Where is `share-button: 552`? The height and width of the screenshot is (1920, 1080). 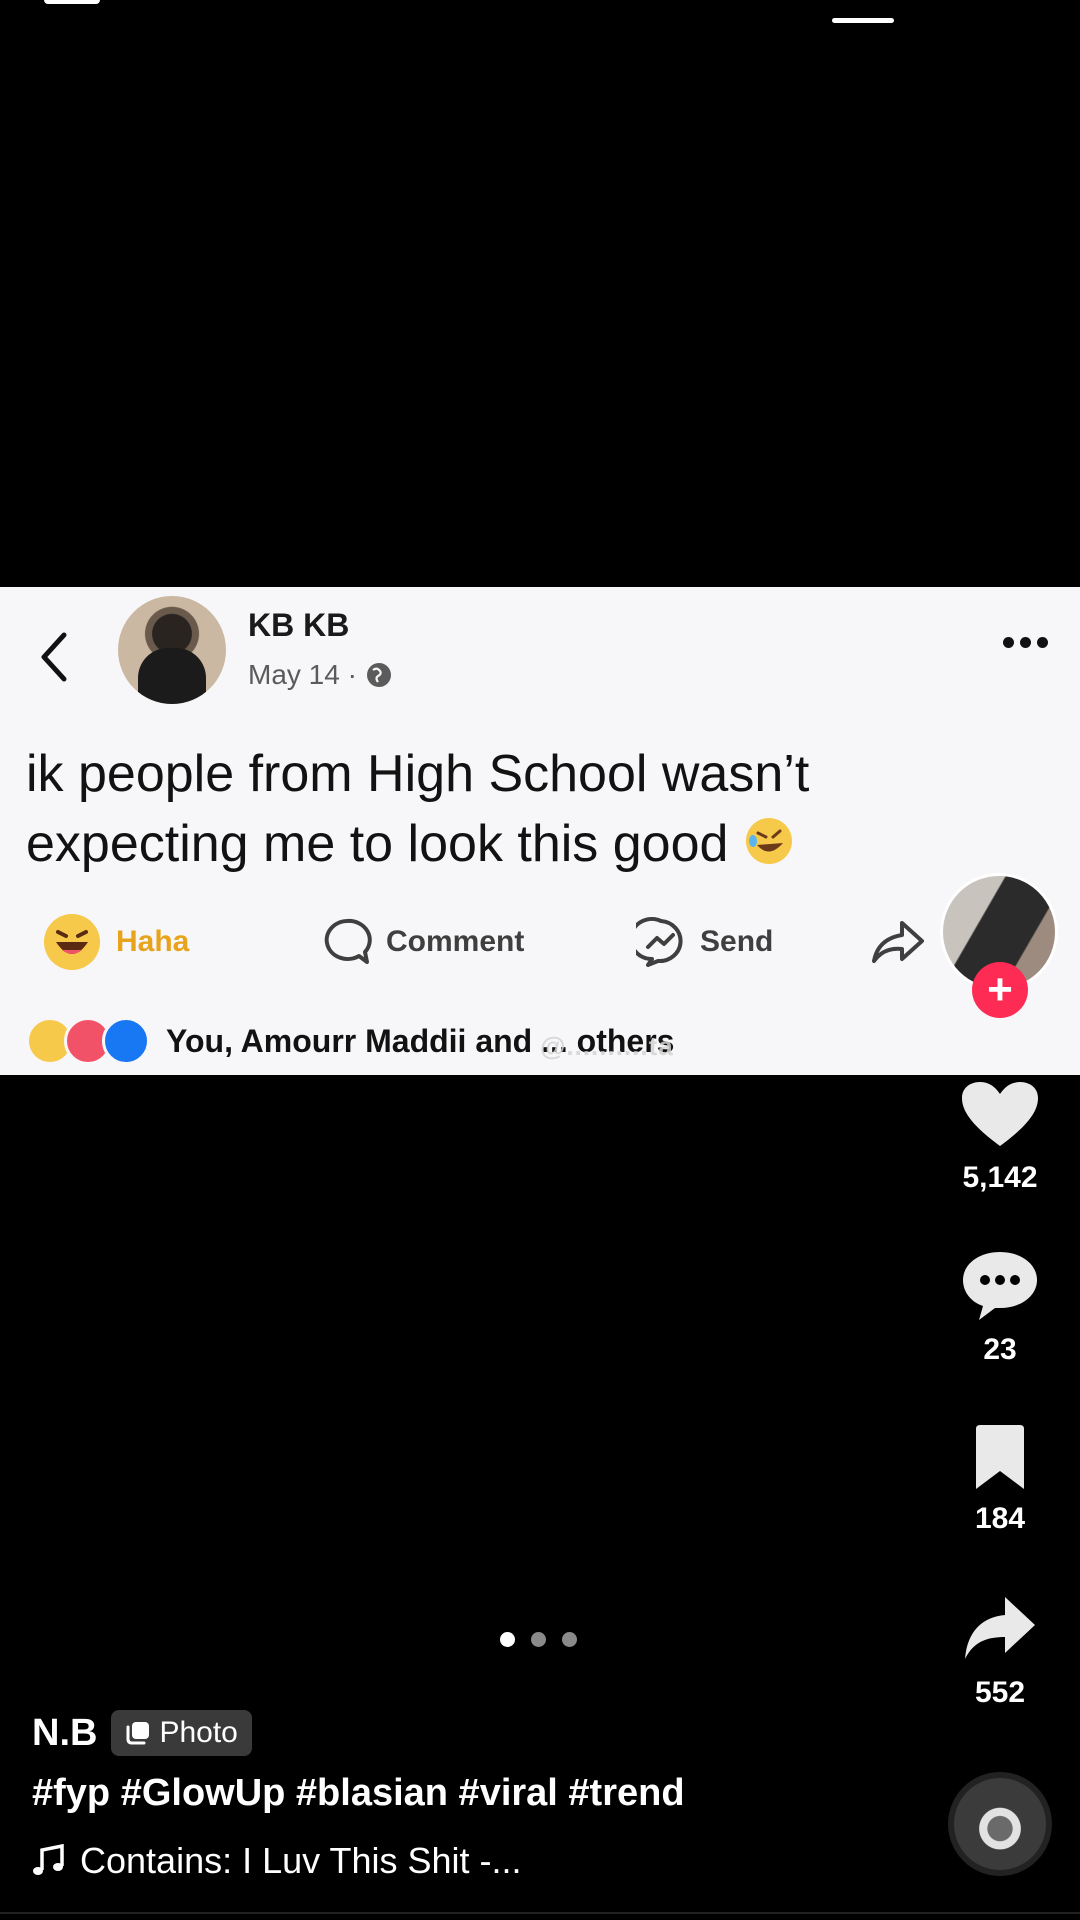
share-button: 552 is located at coordinates (1000, 1652).